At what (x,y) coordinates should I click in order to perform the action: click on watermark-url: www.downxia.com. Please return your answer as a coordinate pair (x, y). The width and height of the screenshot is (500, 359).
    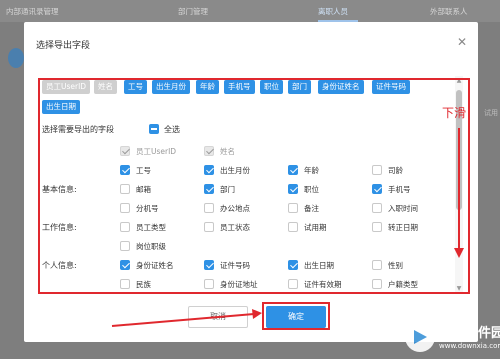
    Looking at the image, I should click on (469, 346).